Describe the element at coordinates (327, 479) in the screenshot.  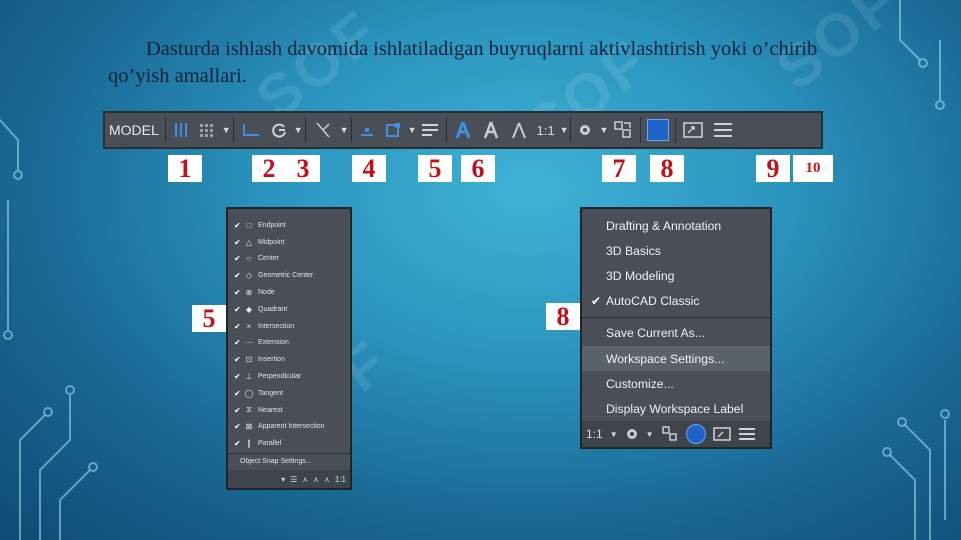
I see `annotation-scale-icon: ⋏` at that location.